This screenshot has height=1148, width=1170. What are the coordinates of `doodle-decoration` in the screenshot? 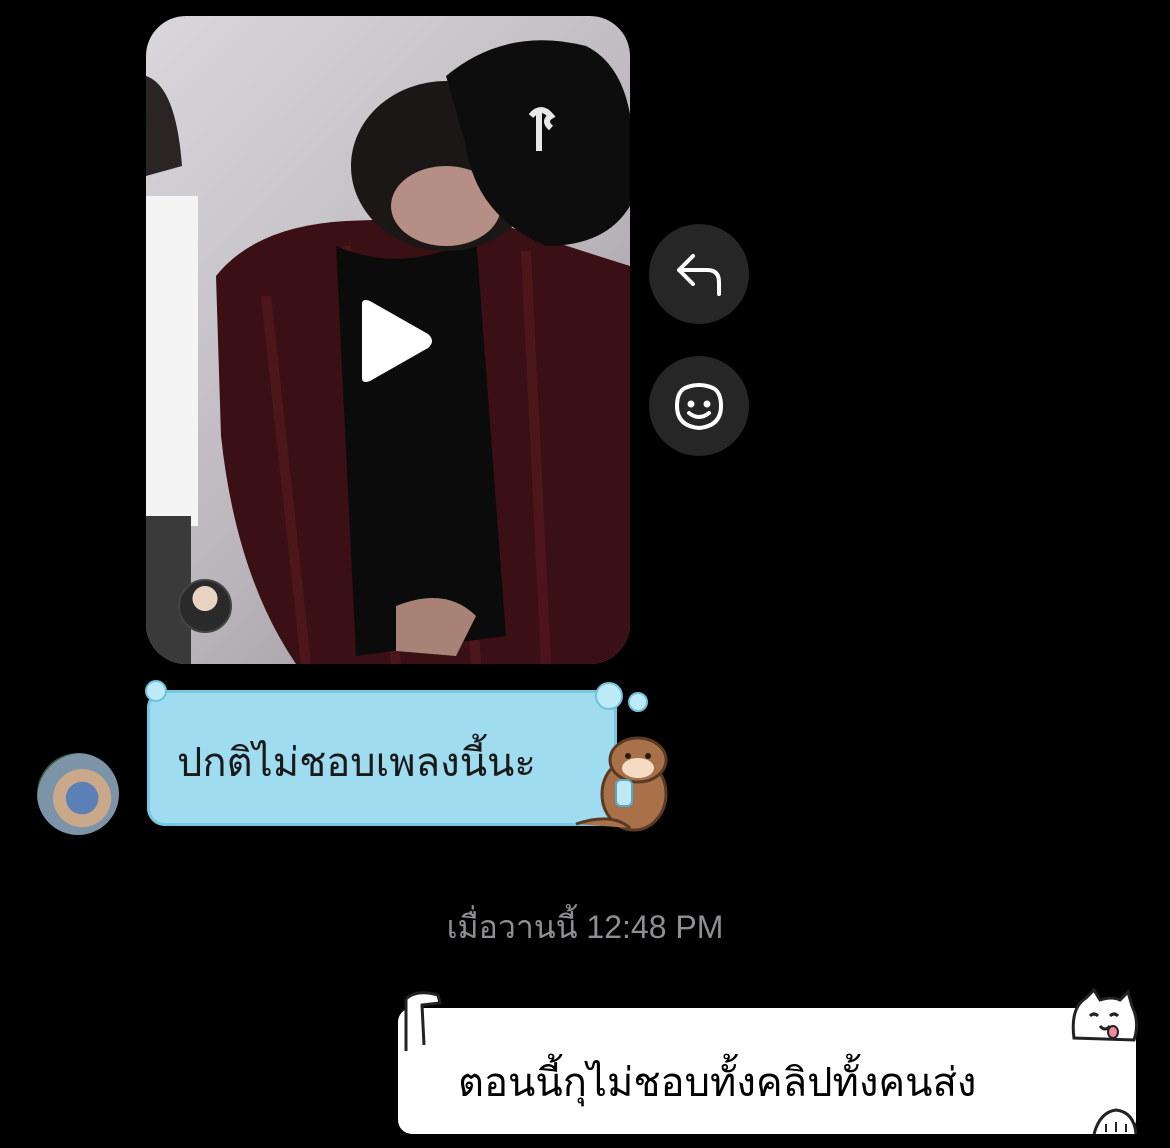 It's located at (423, 1021).